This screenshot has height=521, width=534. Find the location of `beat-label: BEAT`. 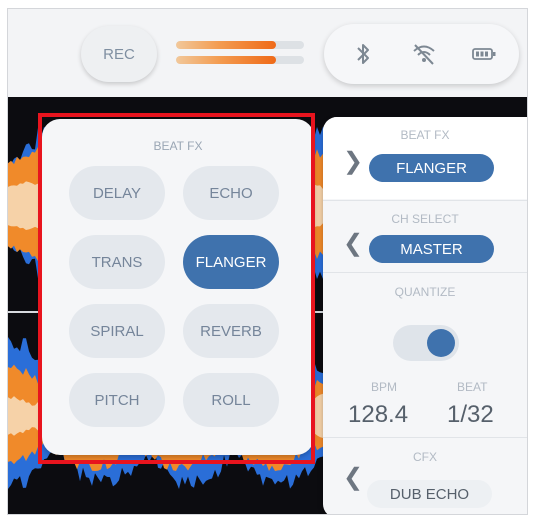

beat-label: BEAT is located at coordinates (472, 387).